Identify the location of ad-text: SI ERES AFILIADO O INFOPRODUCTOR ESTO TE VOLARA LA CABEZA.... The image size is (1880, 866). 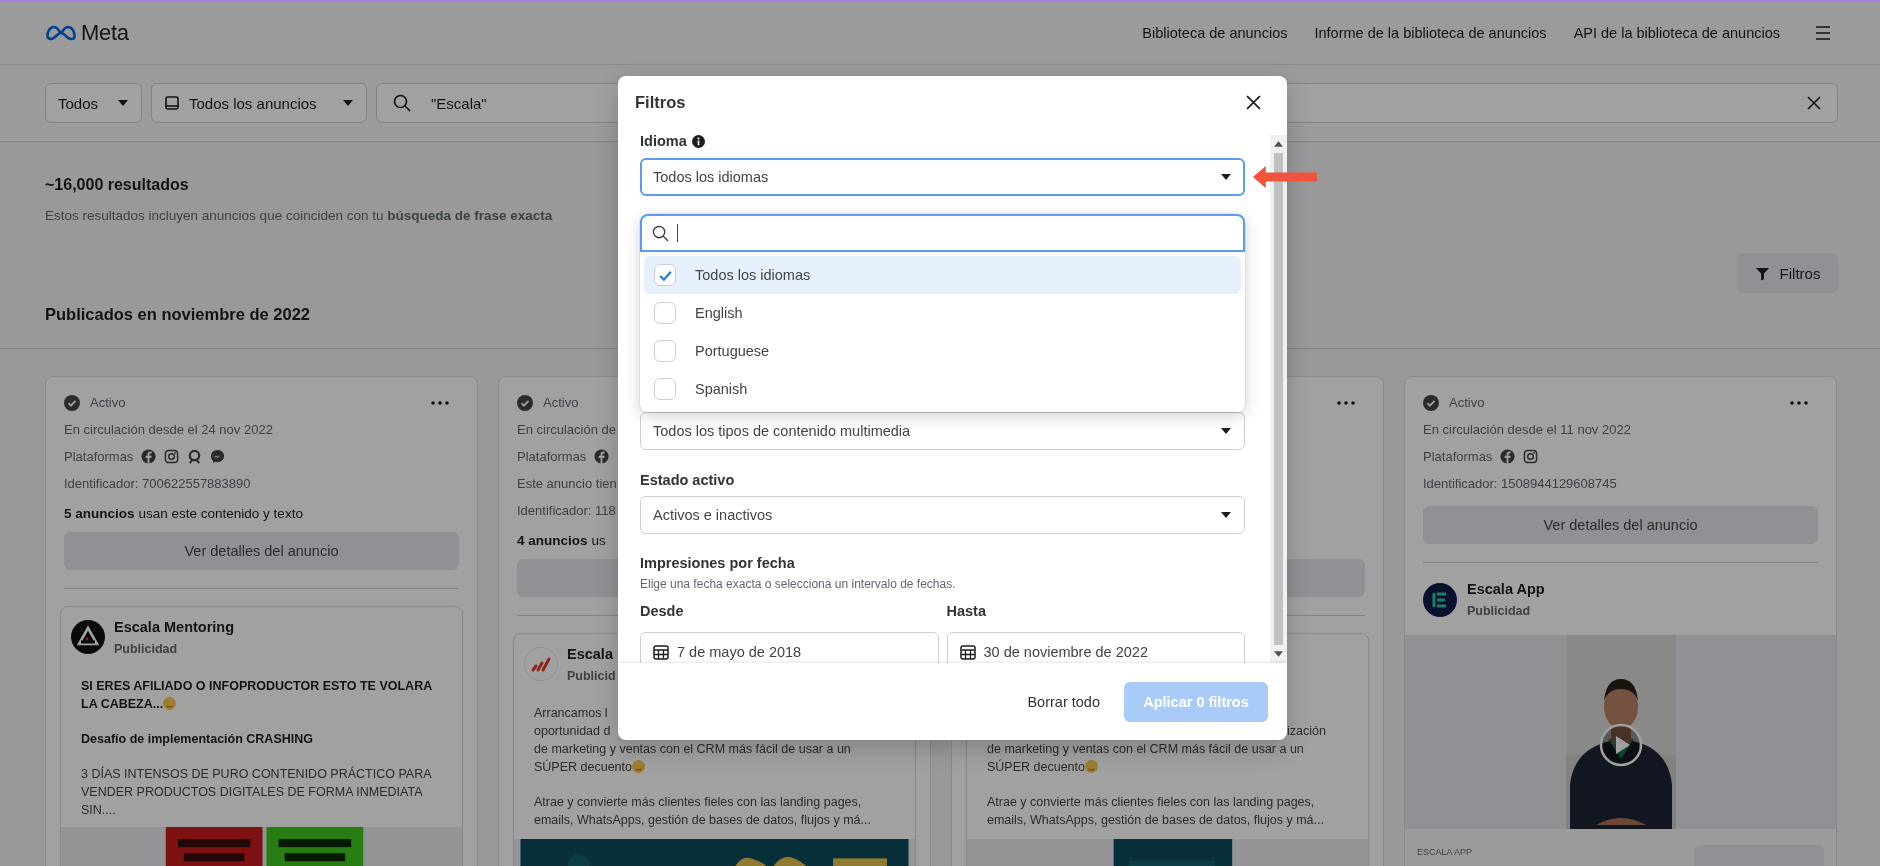
(257, 695).